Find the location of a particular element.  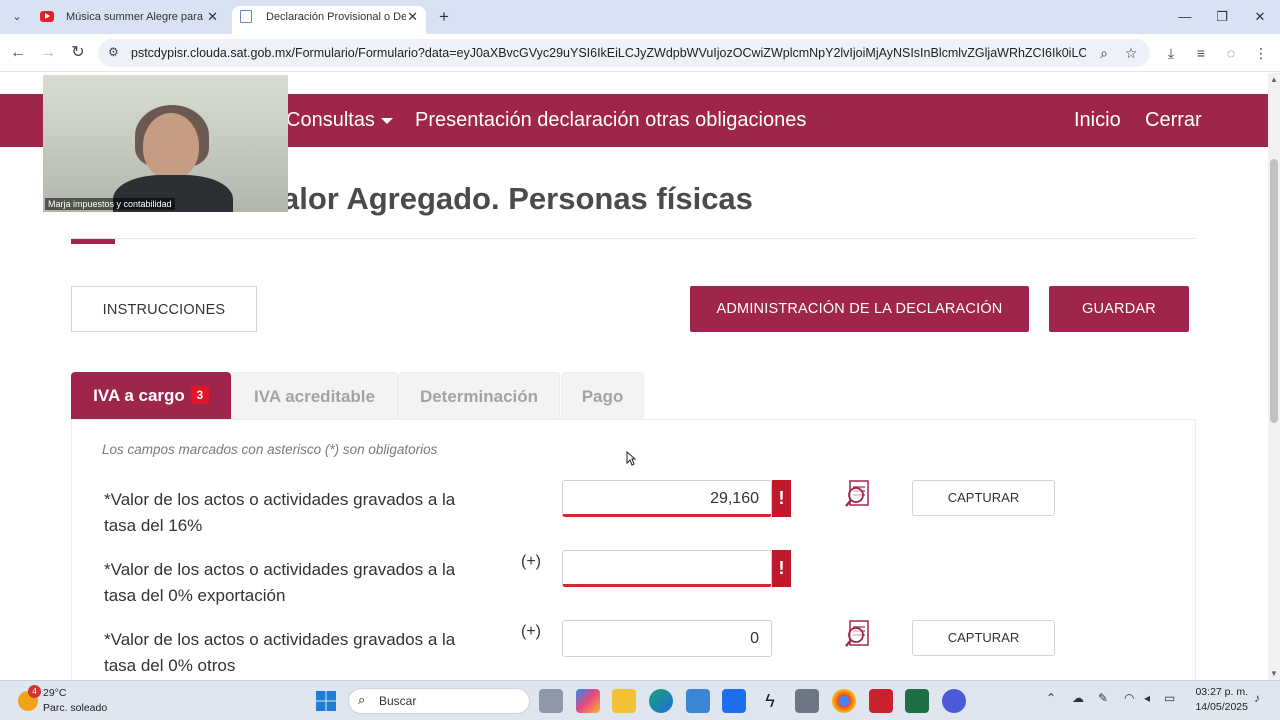

pen-icon: ✎ is located at coordinates (1103, 698).